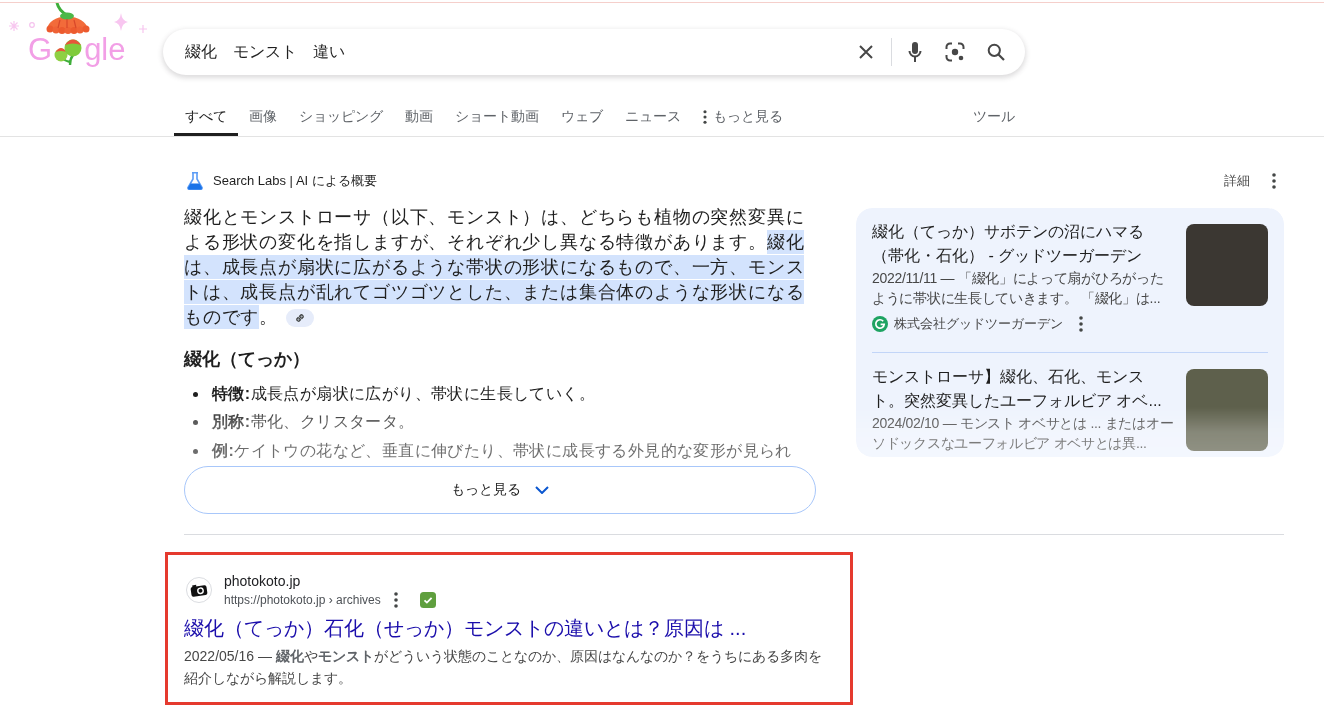  What do you see at coordinates (880, 324) in the screenshot?
I see `site-logo-icon` at bounding box center [880, 324].